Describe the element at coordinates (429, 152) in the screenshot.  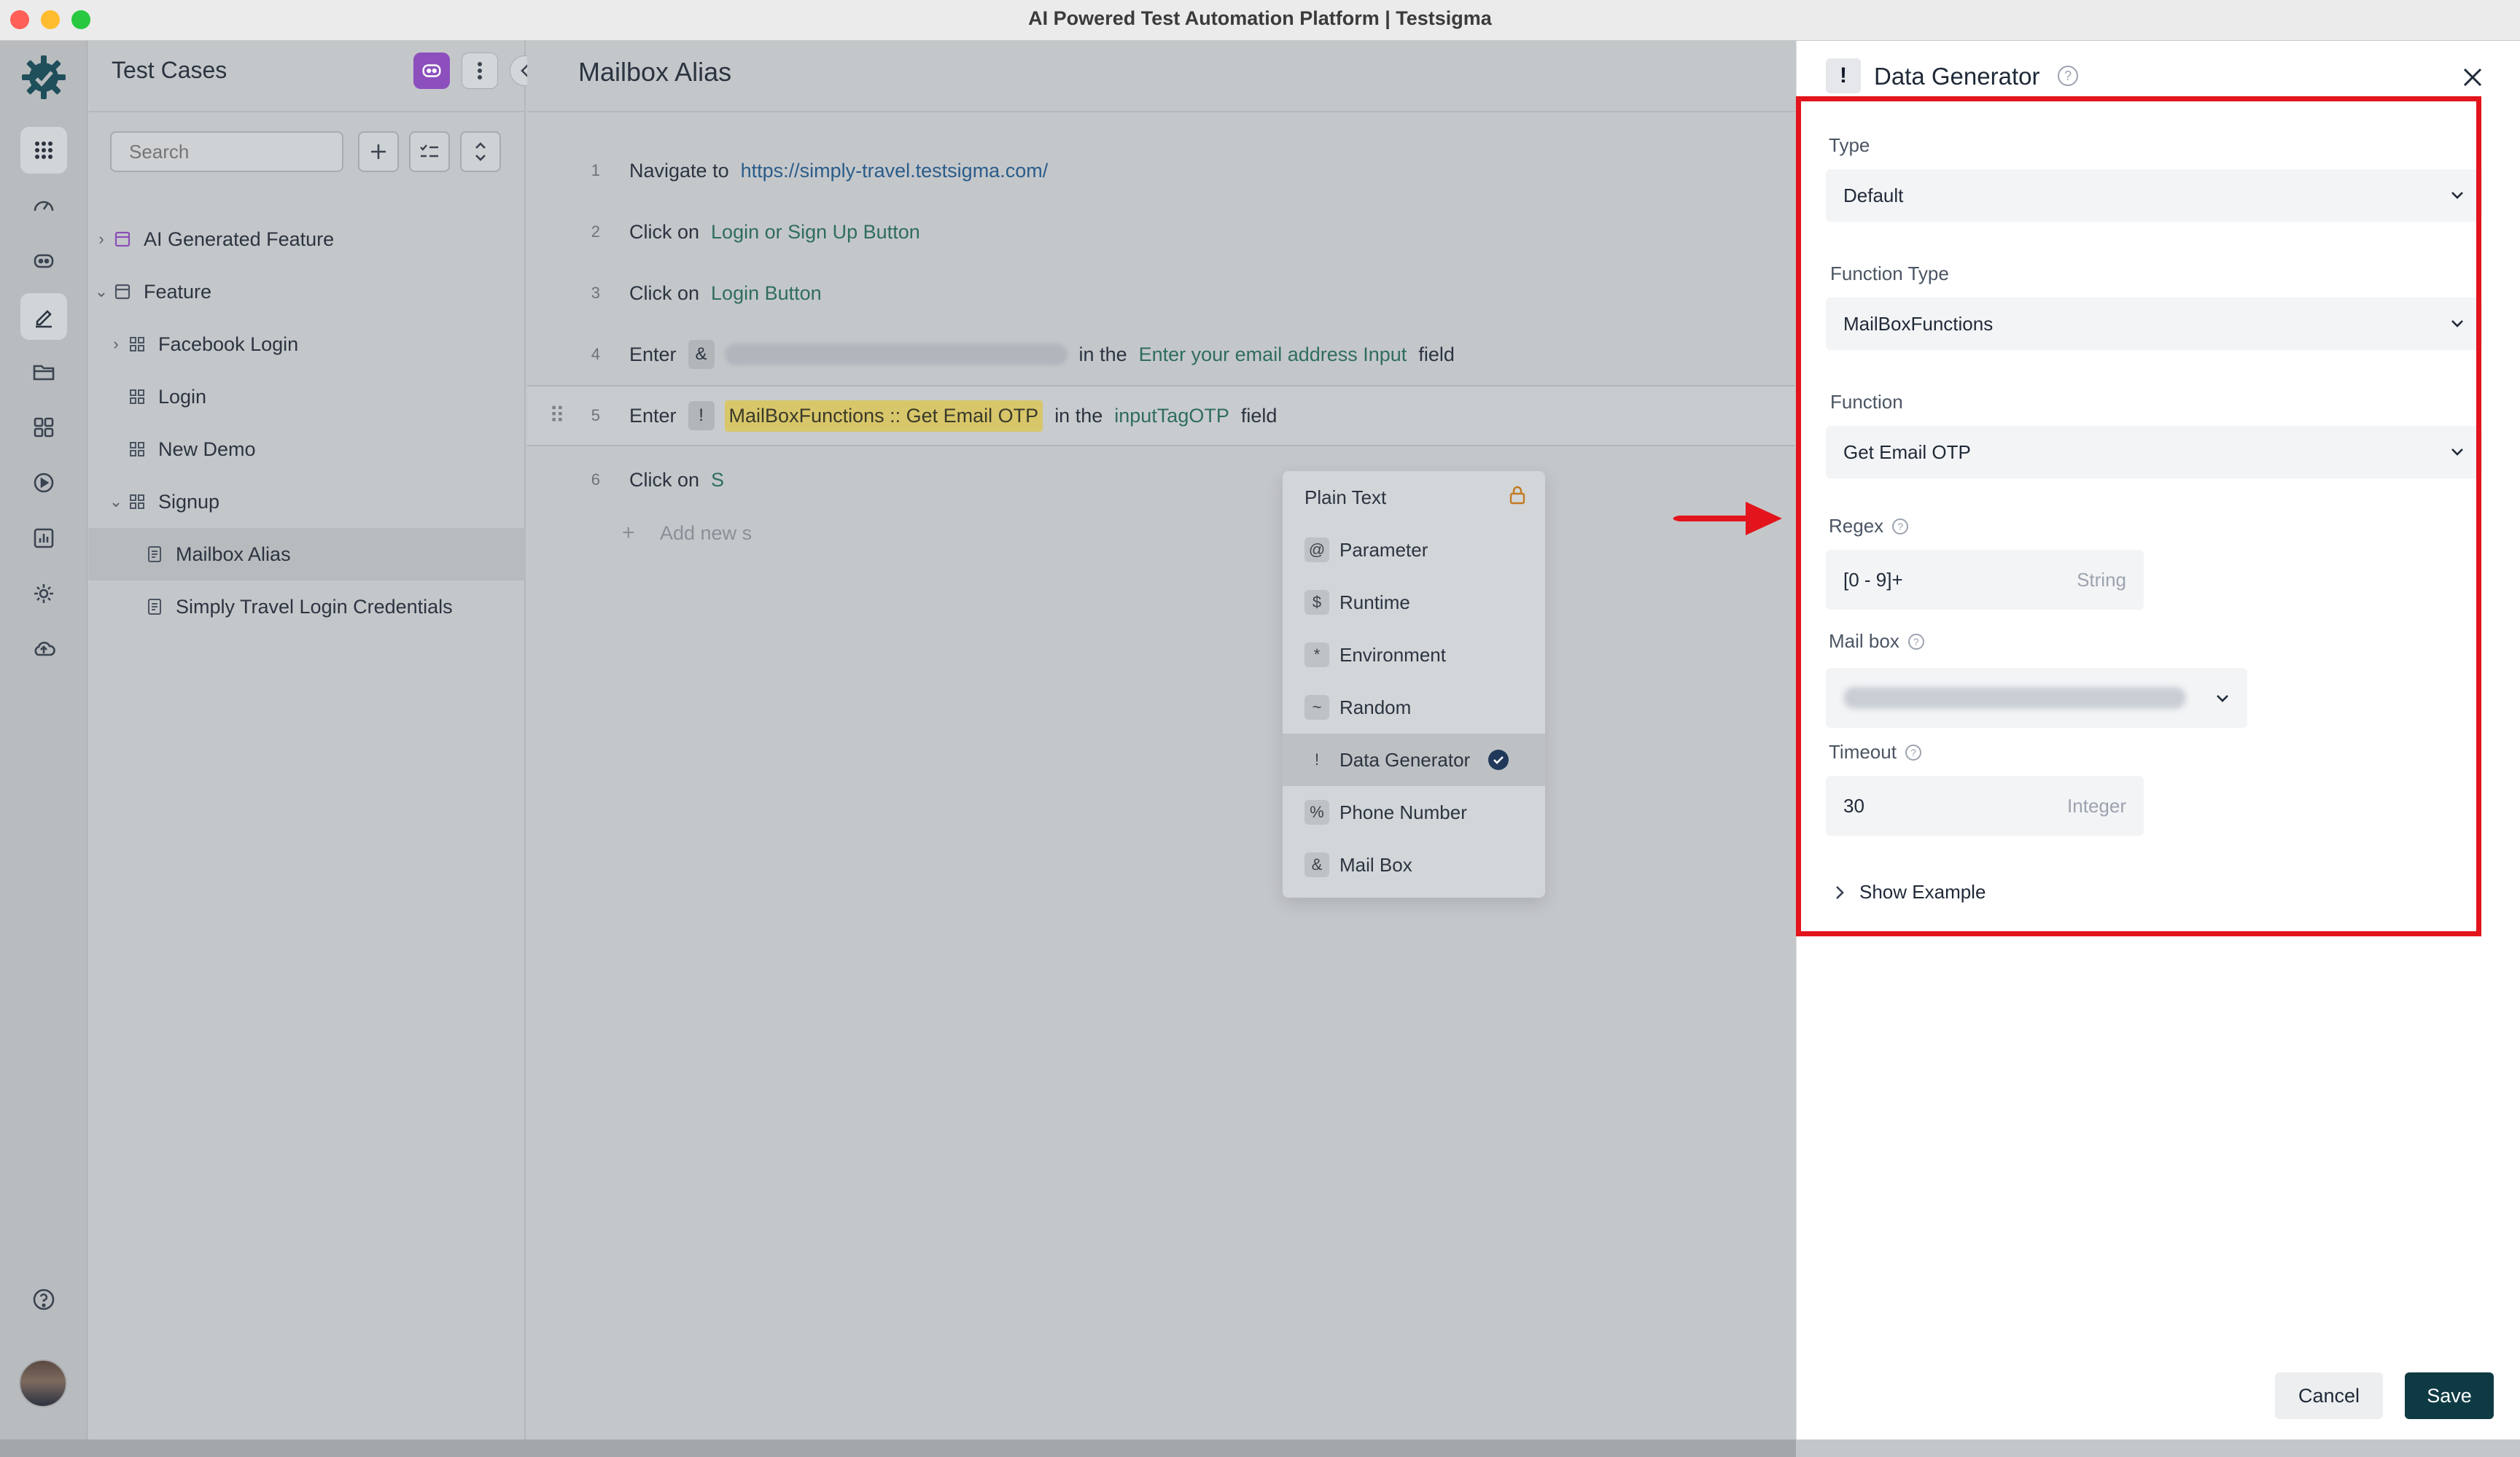
I see `filter-button` at that location.